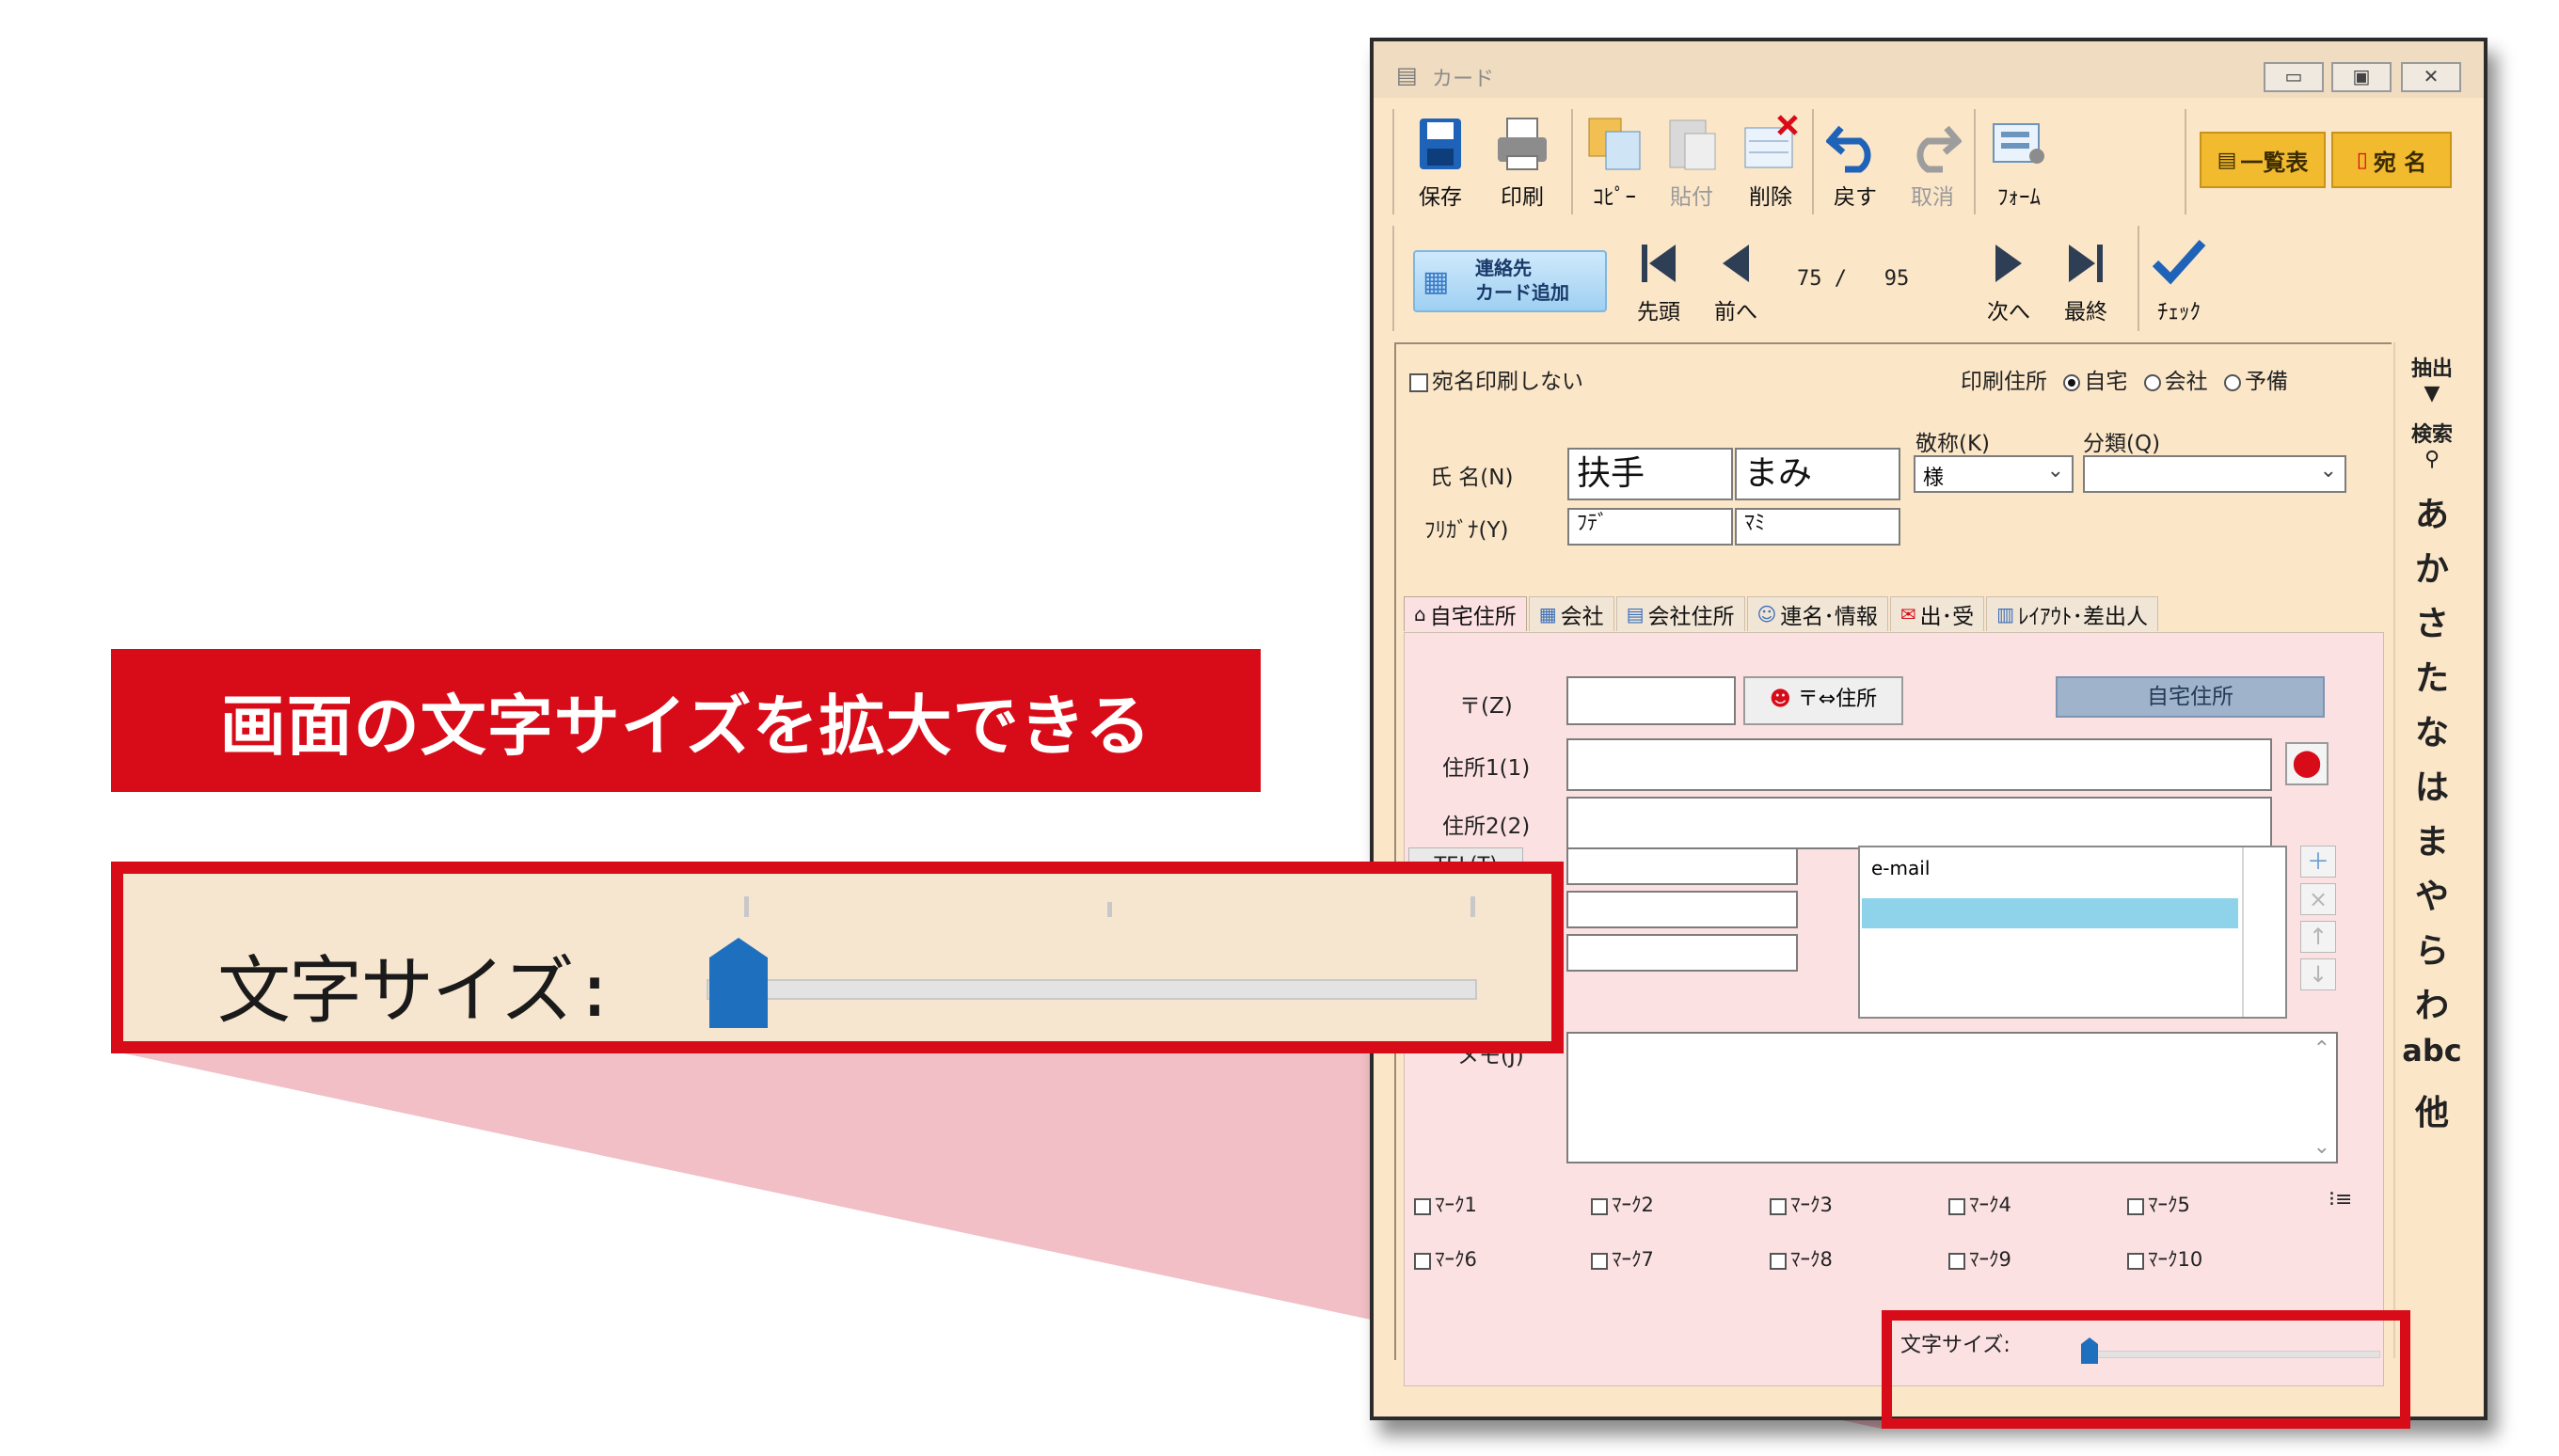 The width and height of the screenshot is (2559, 1456). I want to click on index-sa: さ, so click(2432, 620).